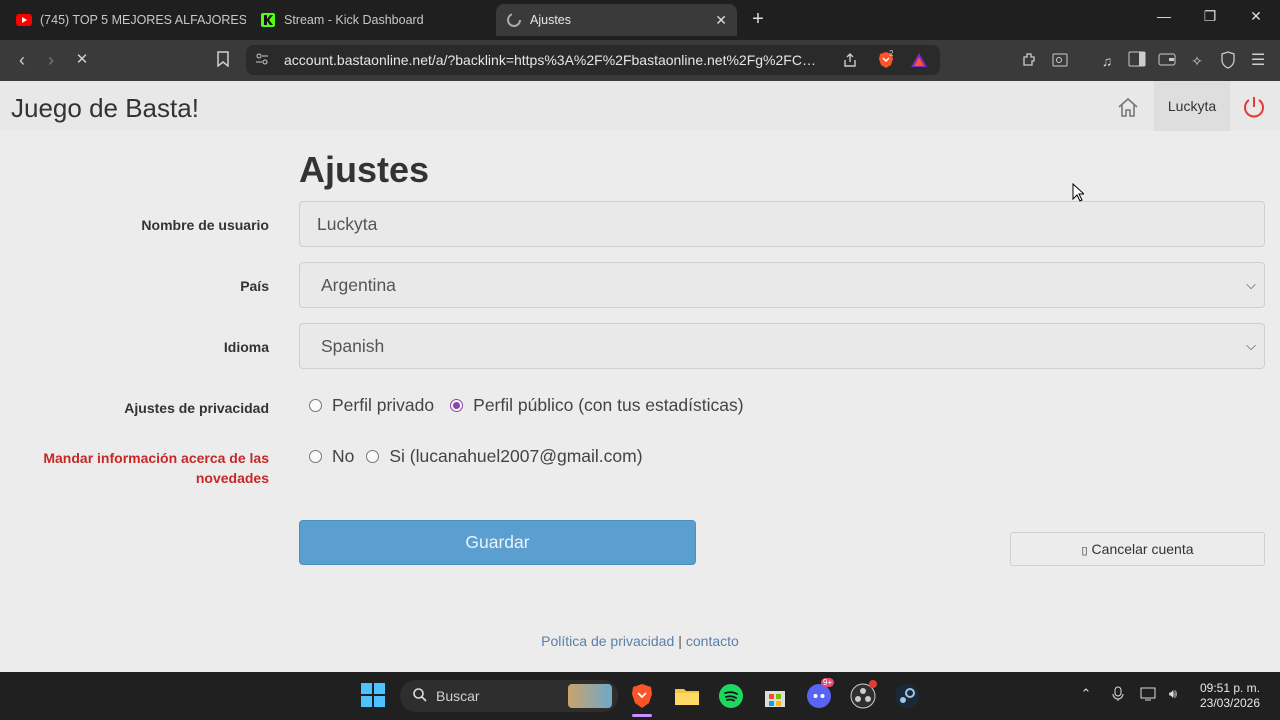  Describe the element at coordinates (24, 20) in the screenshot. I see `youtube-icon` at that location.